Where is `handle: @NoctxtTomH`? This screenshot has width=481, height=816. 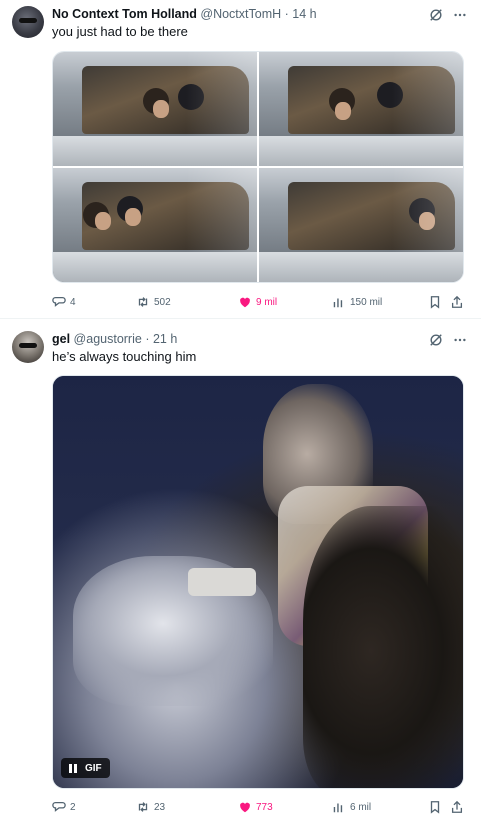 handle: @NoctxtTomH is located at coordinates (240, 14).